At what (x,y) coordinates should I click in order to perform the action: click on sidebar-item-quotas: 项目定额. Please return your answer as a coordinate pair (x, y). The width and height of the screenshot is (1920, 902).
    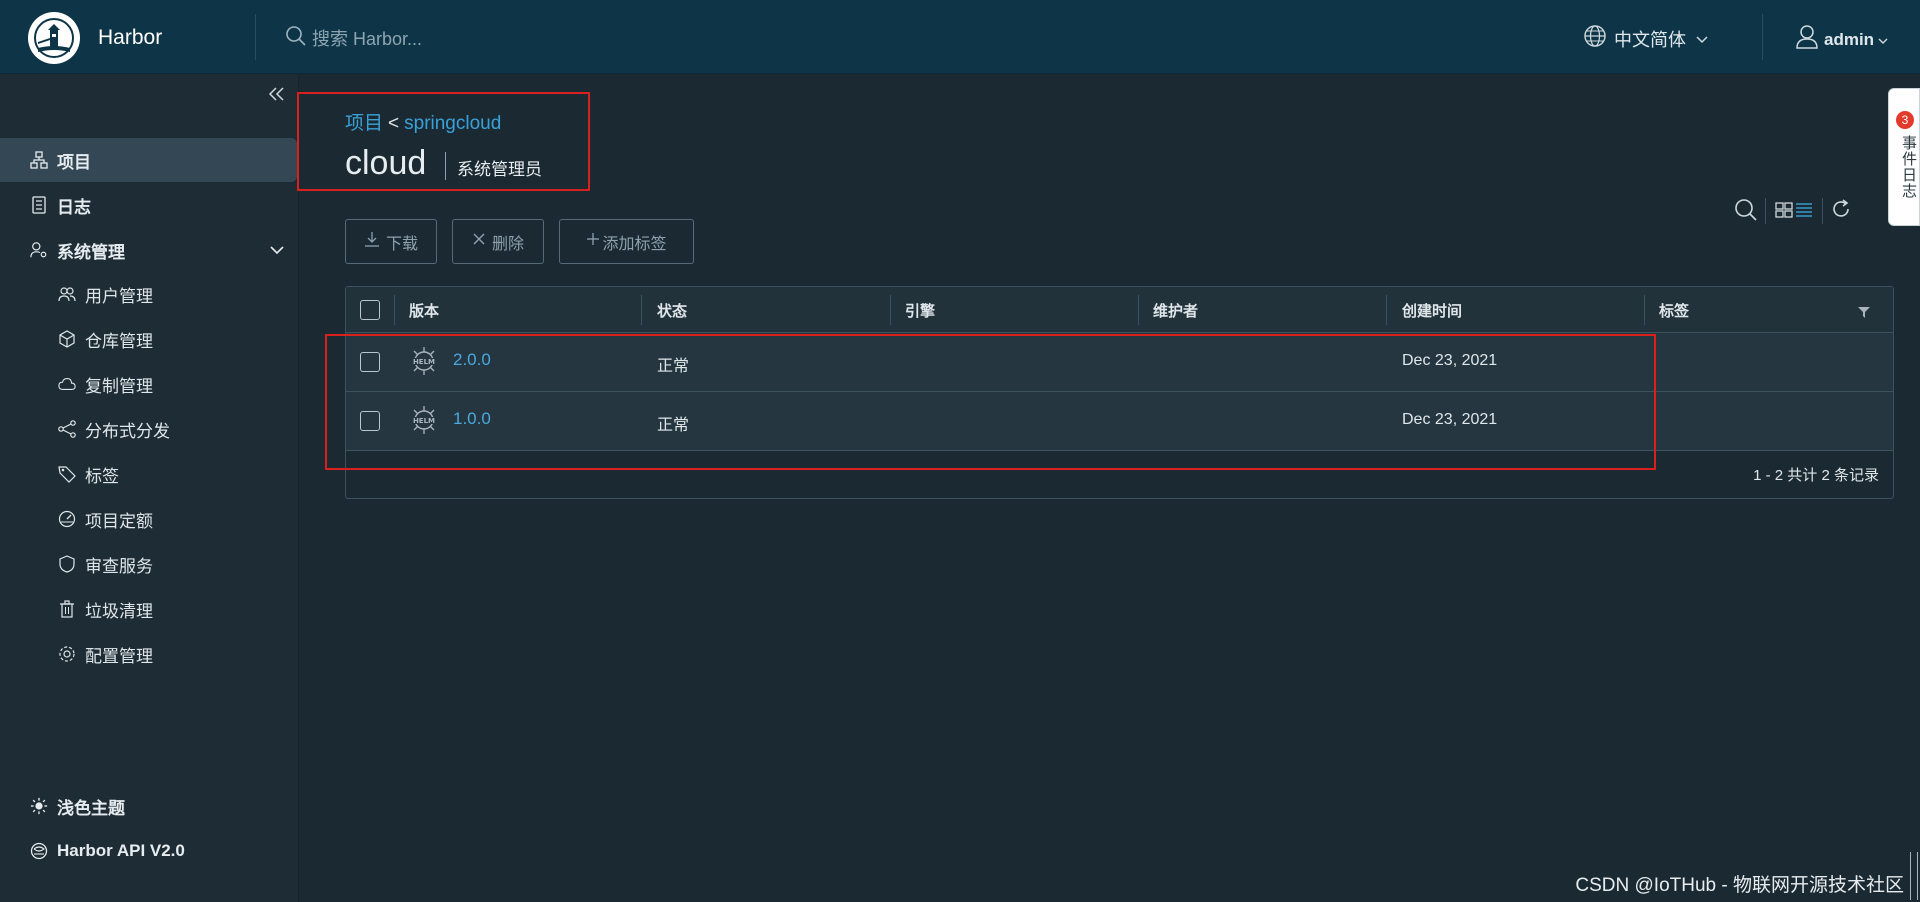
    Looking at the image, I should click on (149, 519).